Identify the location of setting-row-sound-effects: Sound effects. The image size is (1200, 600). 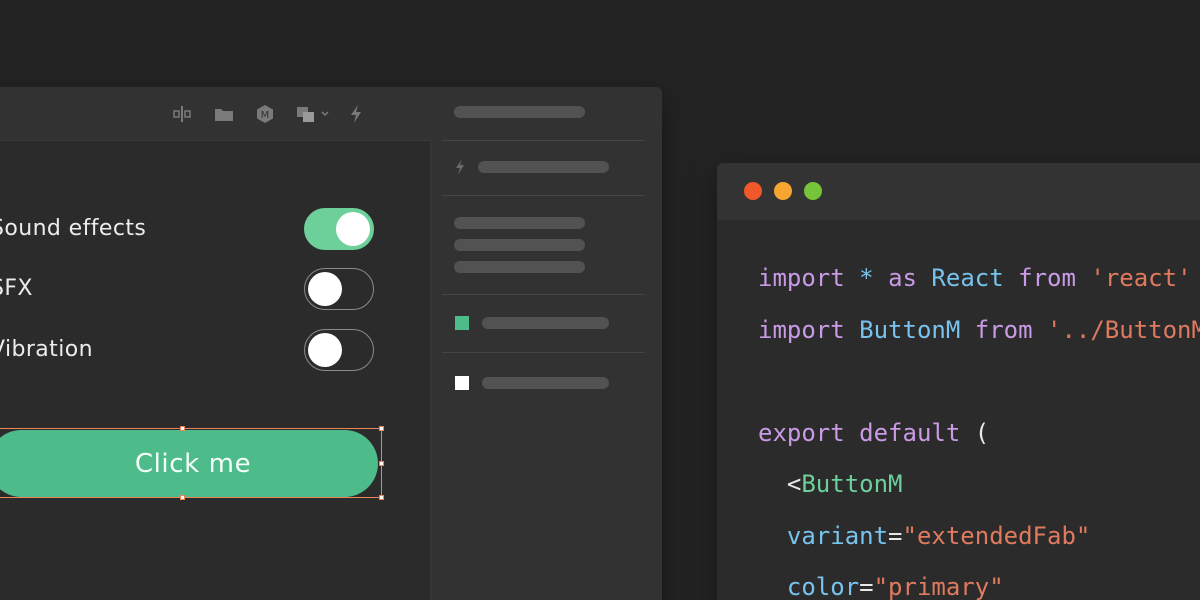
(190, 230).